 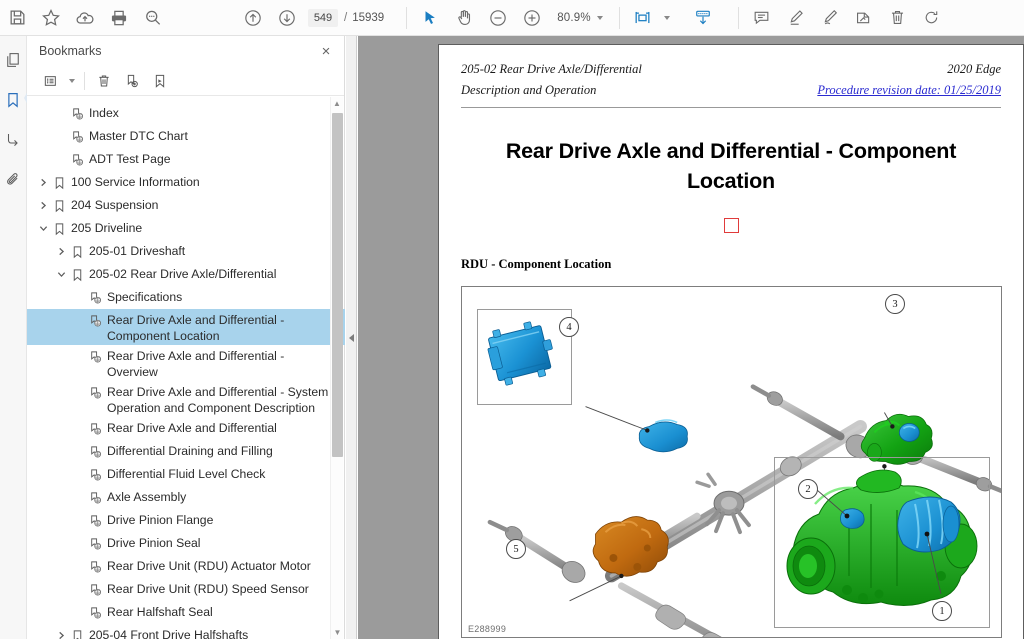 I want to click on scroll-up-icon: ▲, so click(x=337, y=103).